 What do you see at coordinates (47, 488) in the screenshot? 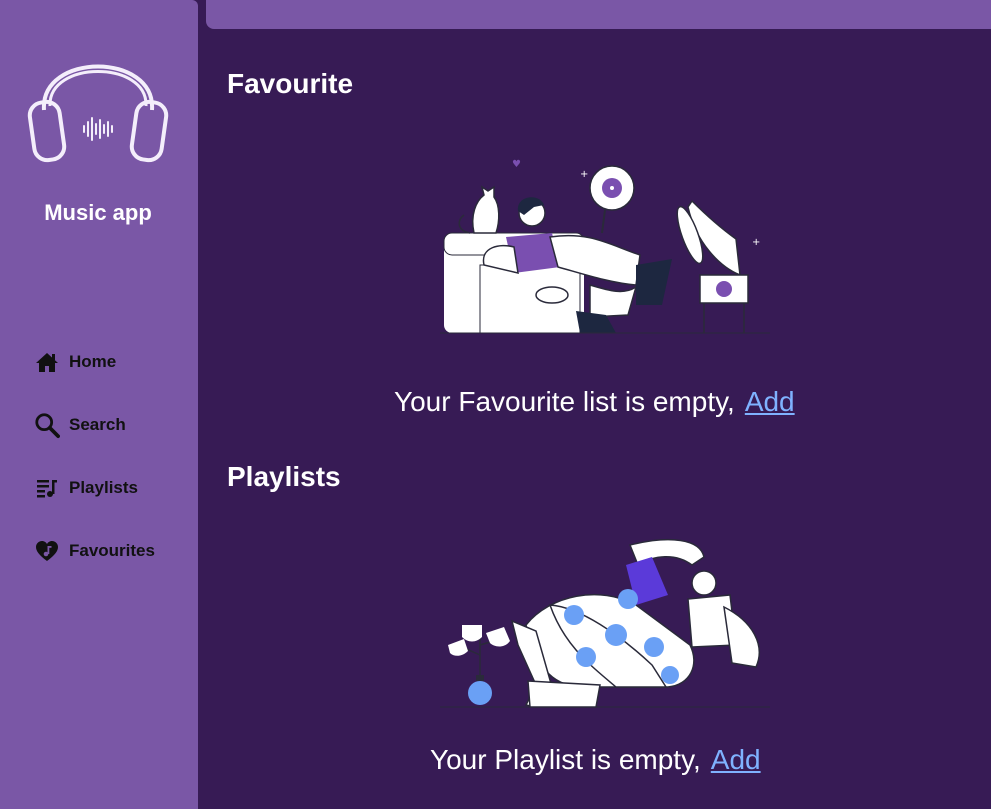
I see `playlist-icon` at bounding box center [47, 488].